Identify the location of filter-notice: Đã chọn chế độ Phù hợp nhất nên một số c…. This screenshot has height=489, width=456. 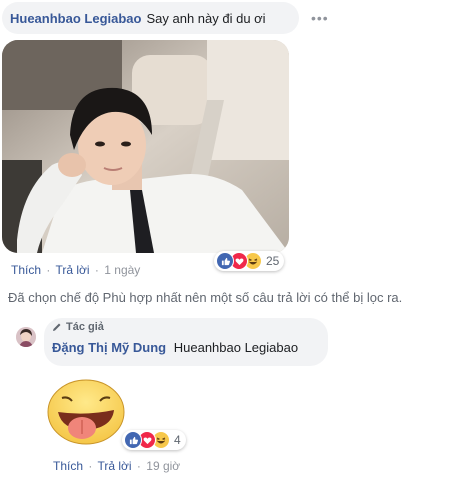
(205, 297).